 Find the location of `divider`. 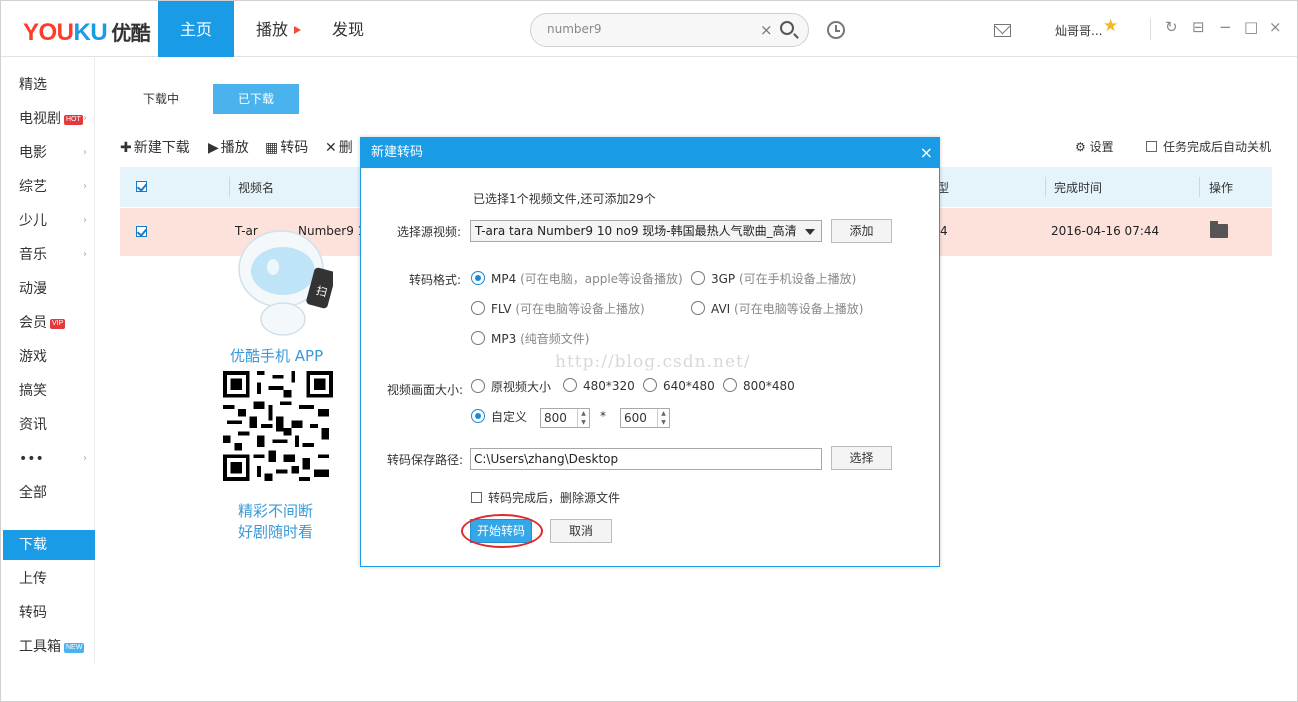

divider is located at coordinates (1150, 29).